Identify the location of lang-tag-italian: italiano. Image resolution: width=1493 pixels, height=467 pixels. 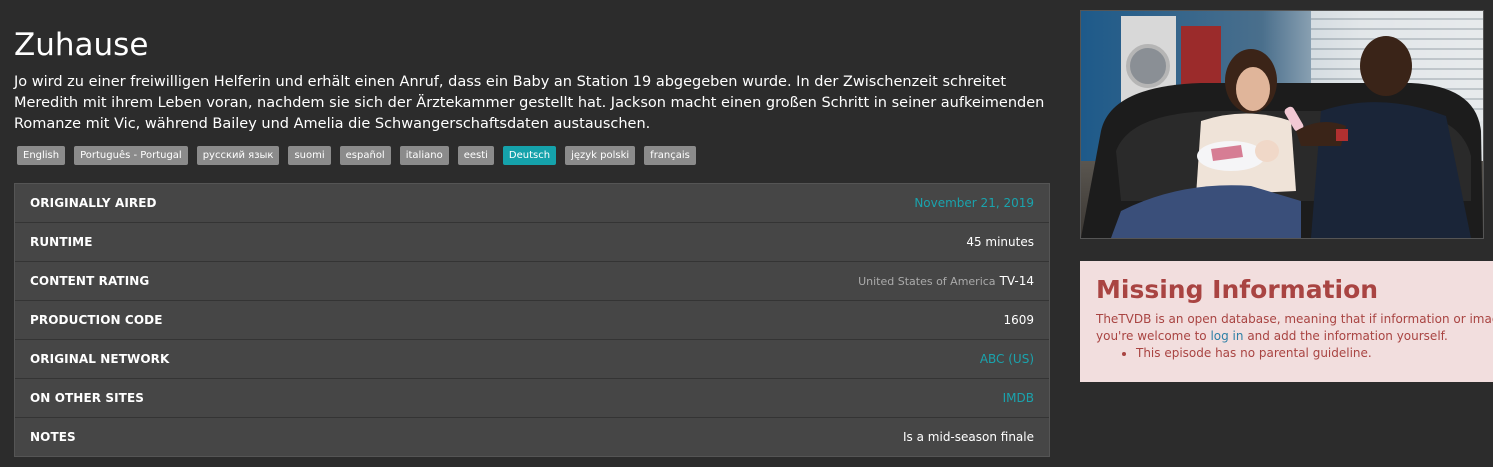
(424, 155).